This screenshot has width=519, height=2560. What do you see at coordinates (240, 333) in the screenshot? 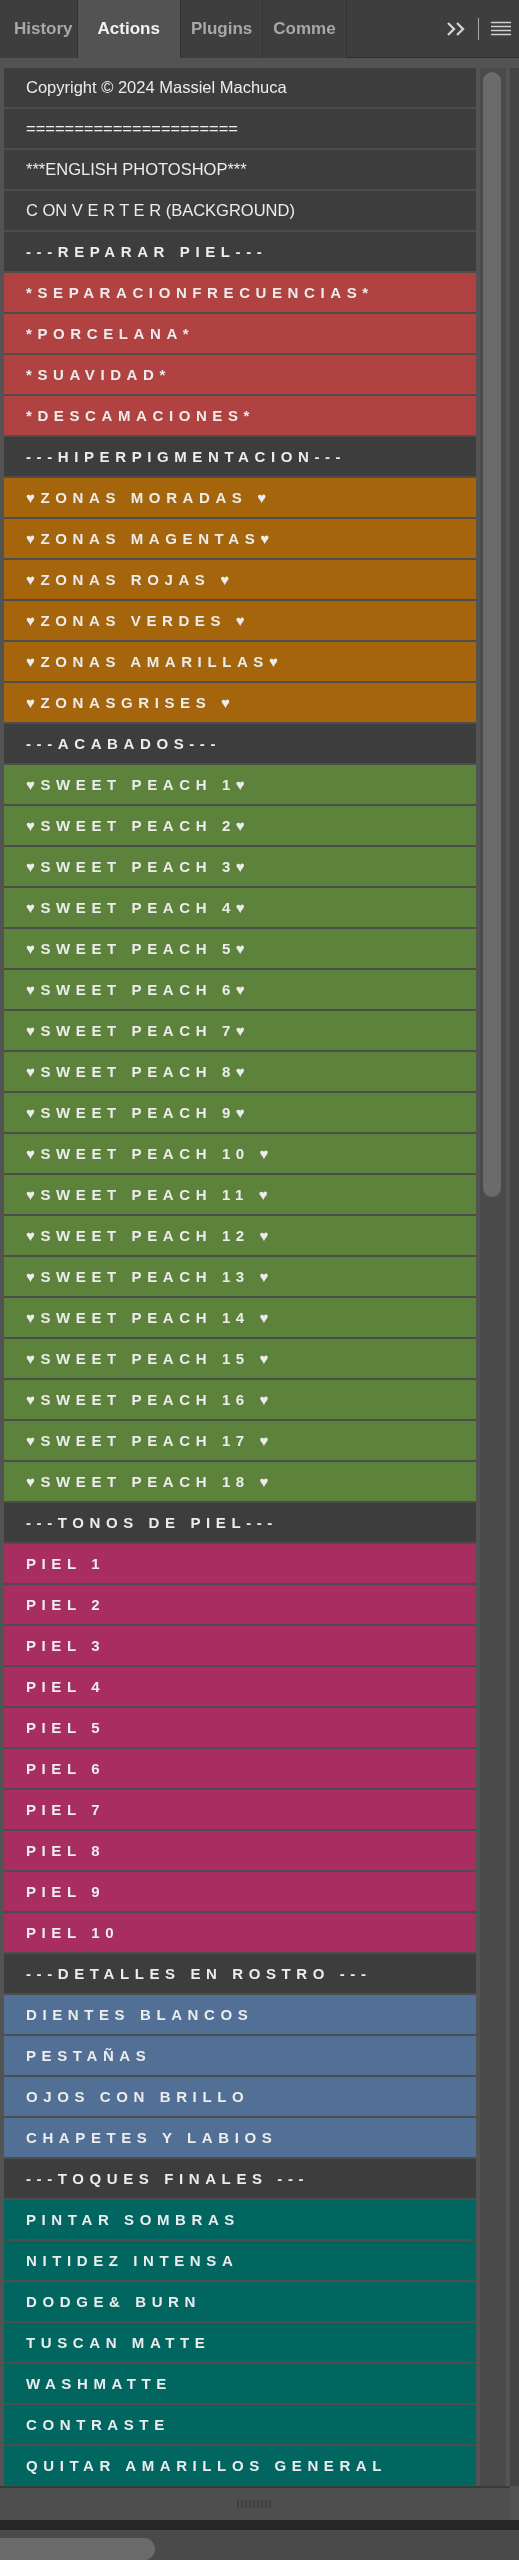
I see `action-button: *PORCELANA*` at bounding box center [240, 333].